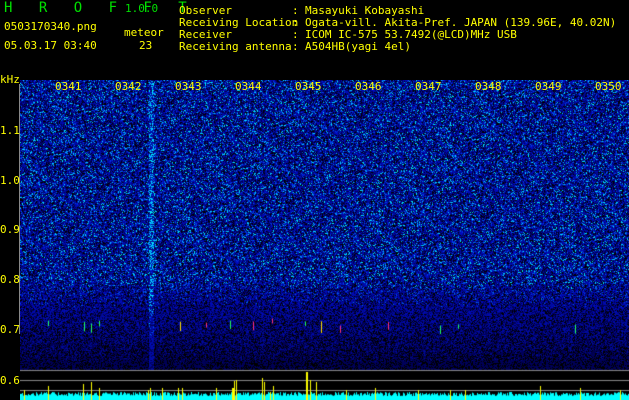 This screenshot has height=400, width=629. I want to click on time-tick-label: 0342, so click(128, 86).